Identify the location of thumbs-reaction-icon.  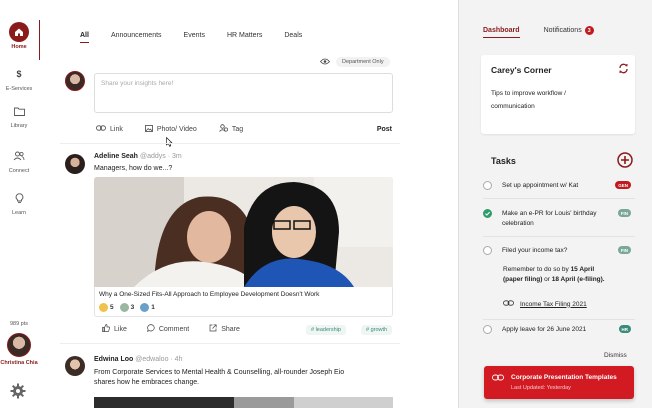
(124, 307).